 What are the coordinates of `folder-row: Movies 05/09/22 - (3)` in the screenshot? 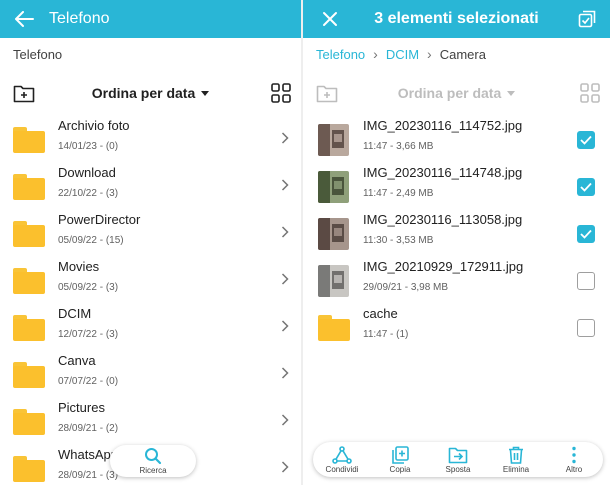 It's located at (150, 280).